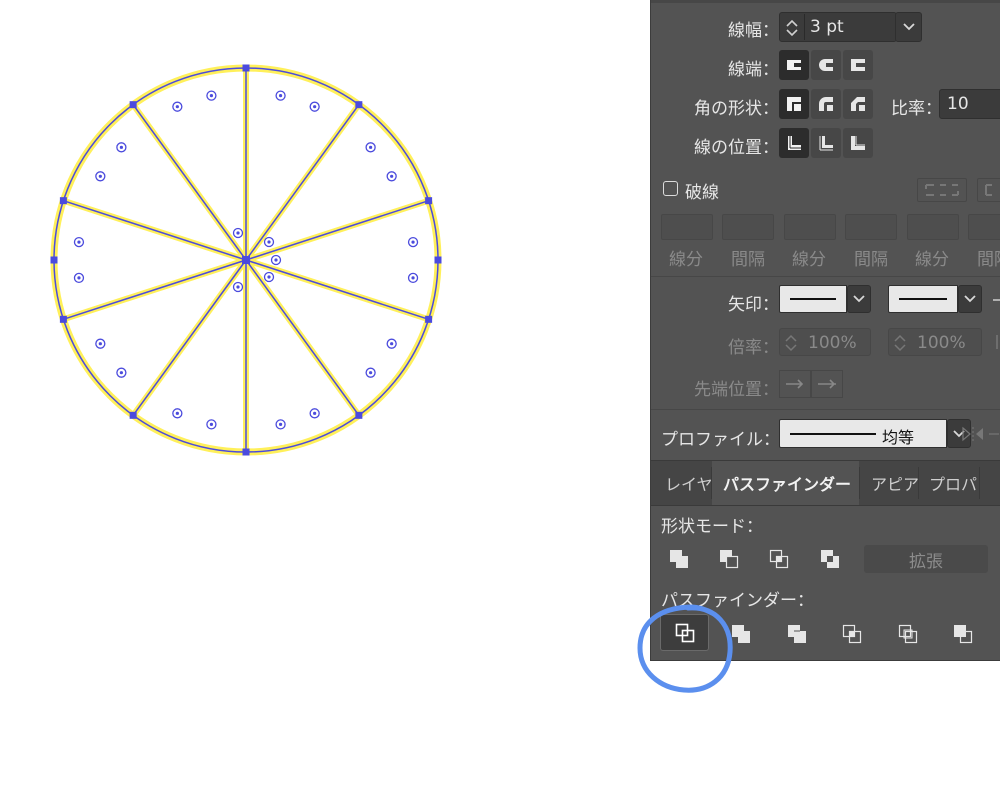 The width and height of the screenshot is (1000, 787). I want to click on end-scale-field: 100%, so click(935, 342).